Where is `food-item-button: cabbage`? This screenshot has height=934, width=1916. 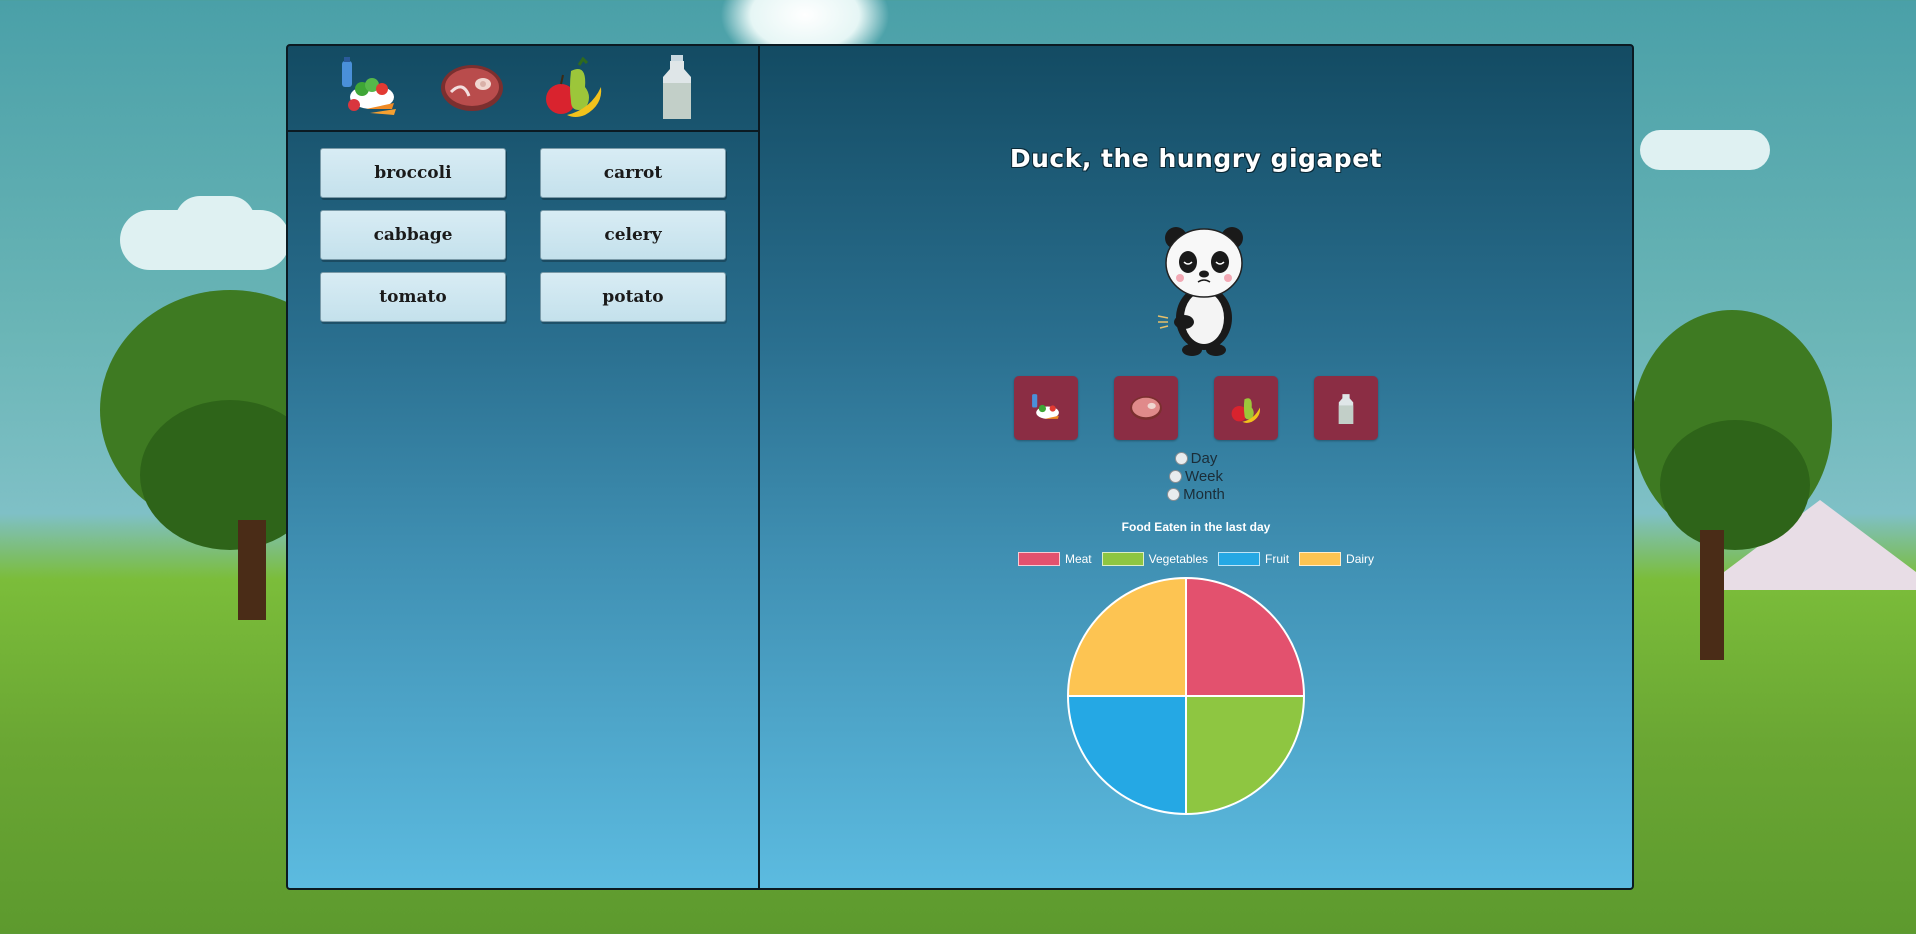 food-item-button: cabbage is located at coordinates (413, 235).